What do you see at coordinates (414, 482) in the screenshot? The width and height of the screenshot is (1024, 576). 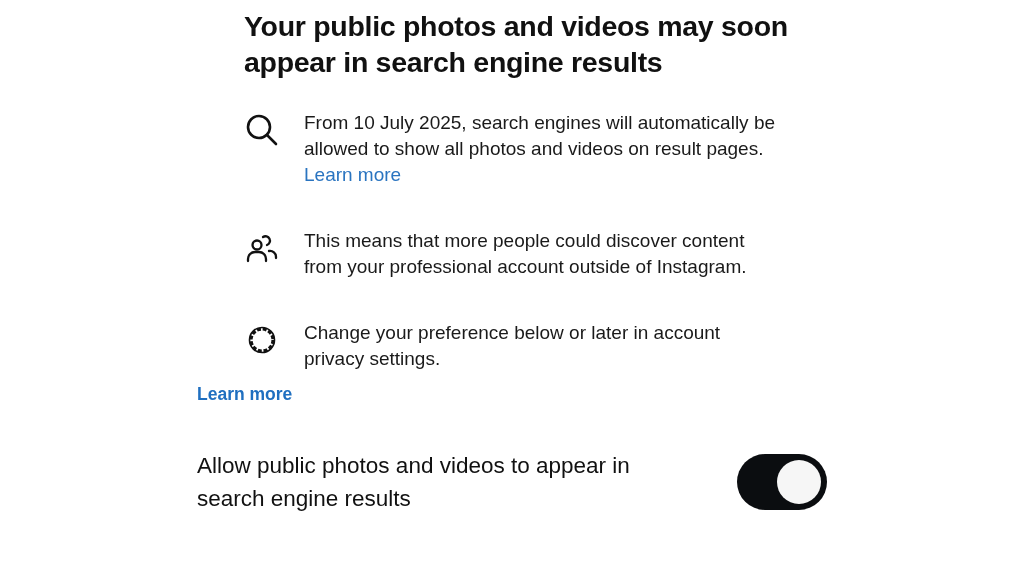 I see `setting-label: Allow public photos and videos to appear in search engine results` at bounding box center [414, 482].